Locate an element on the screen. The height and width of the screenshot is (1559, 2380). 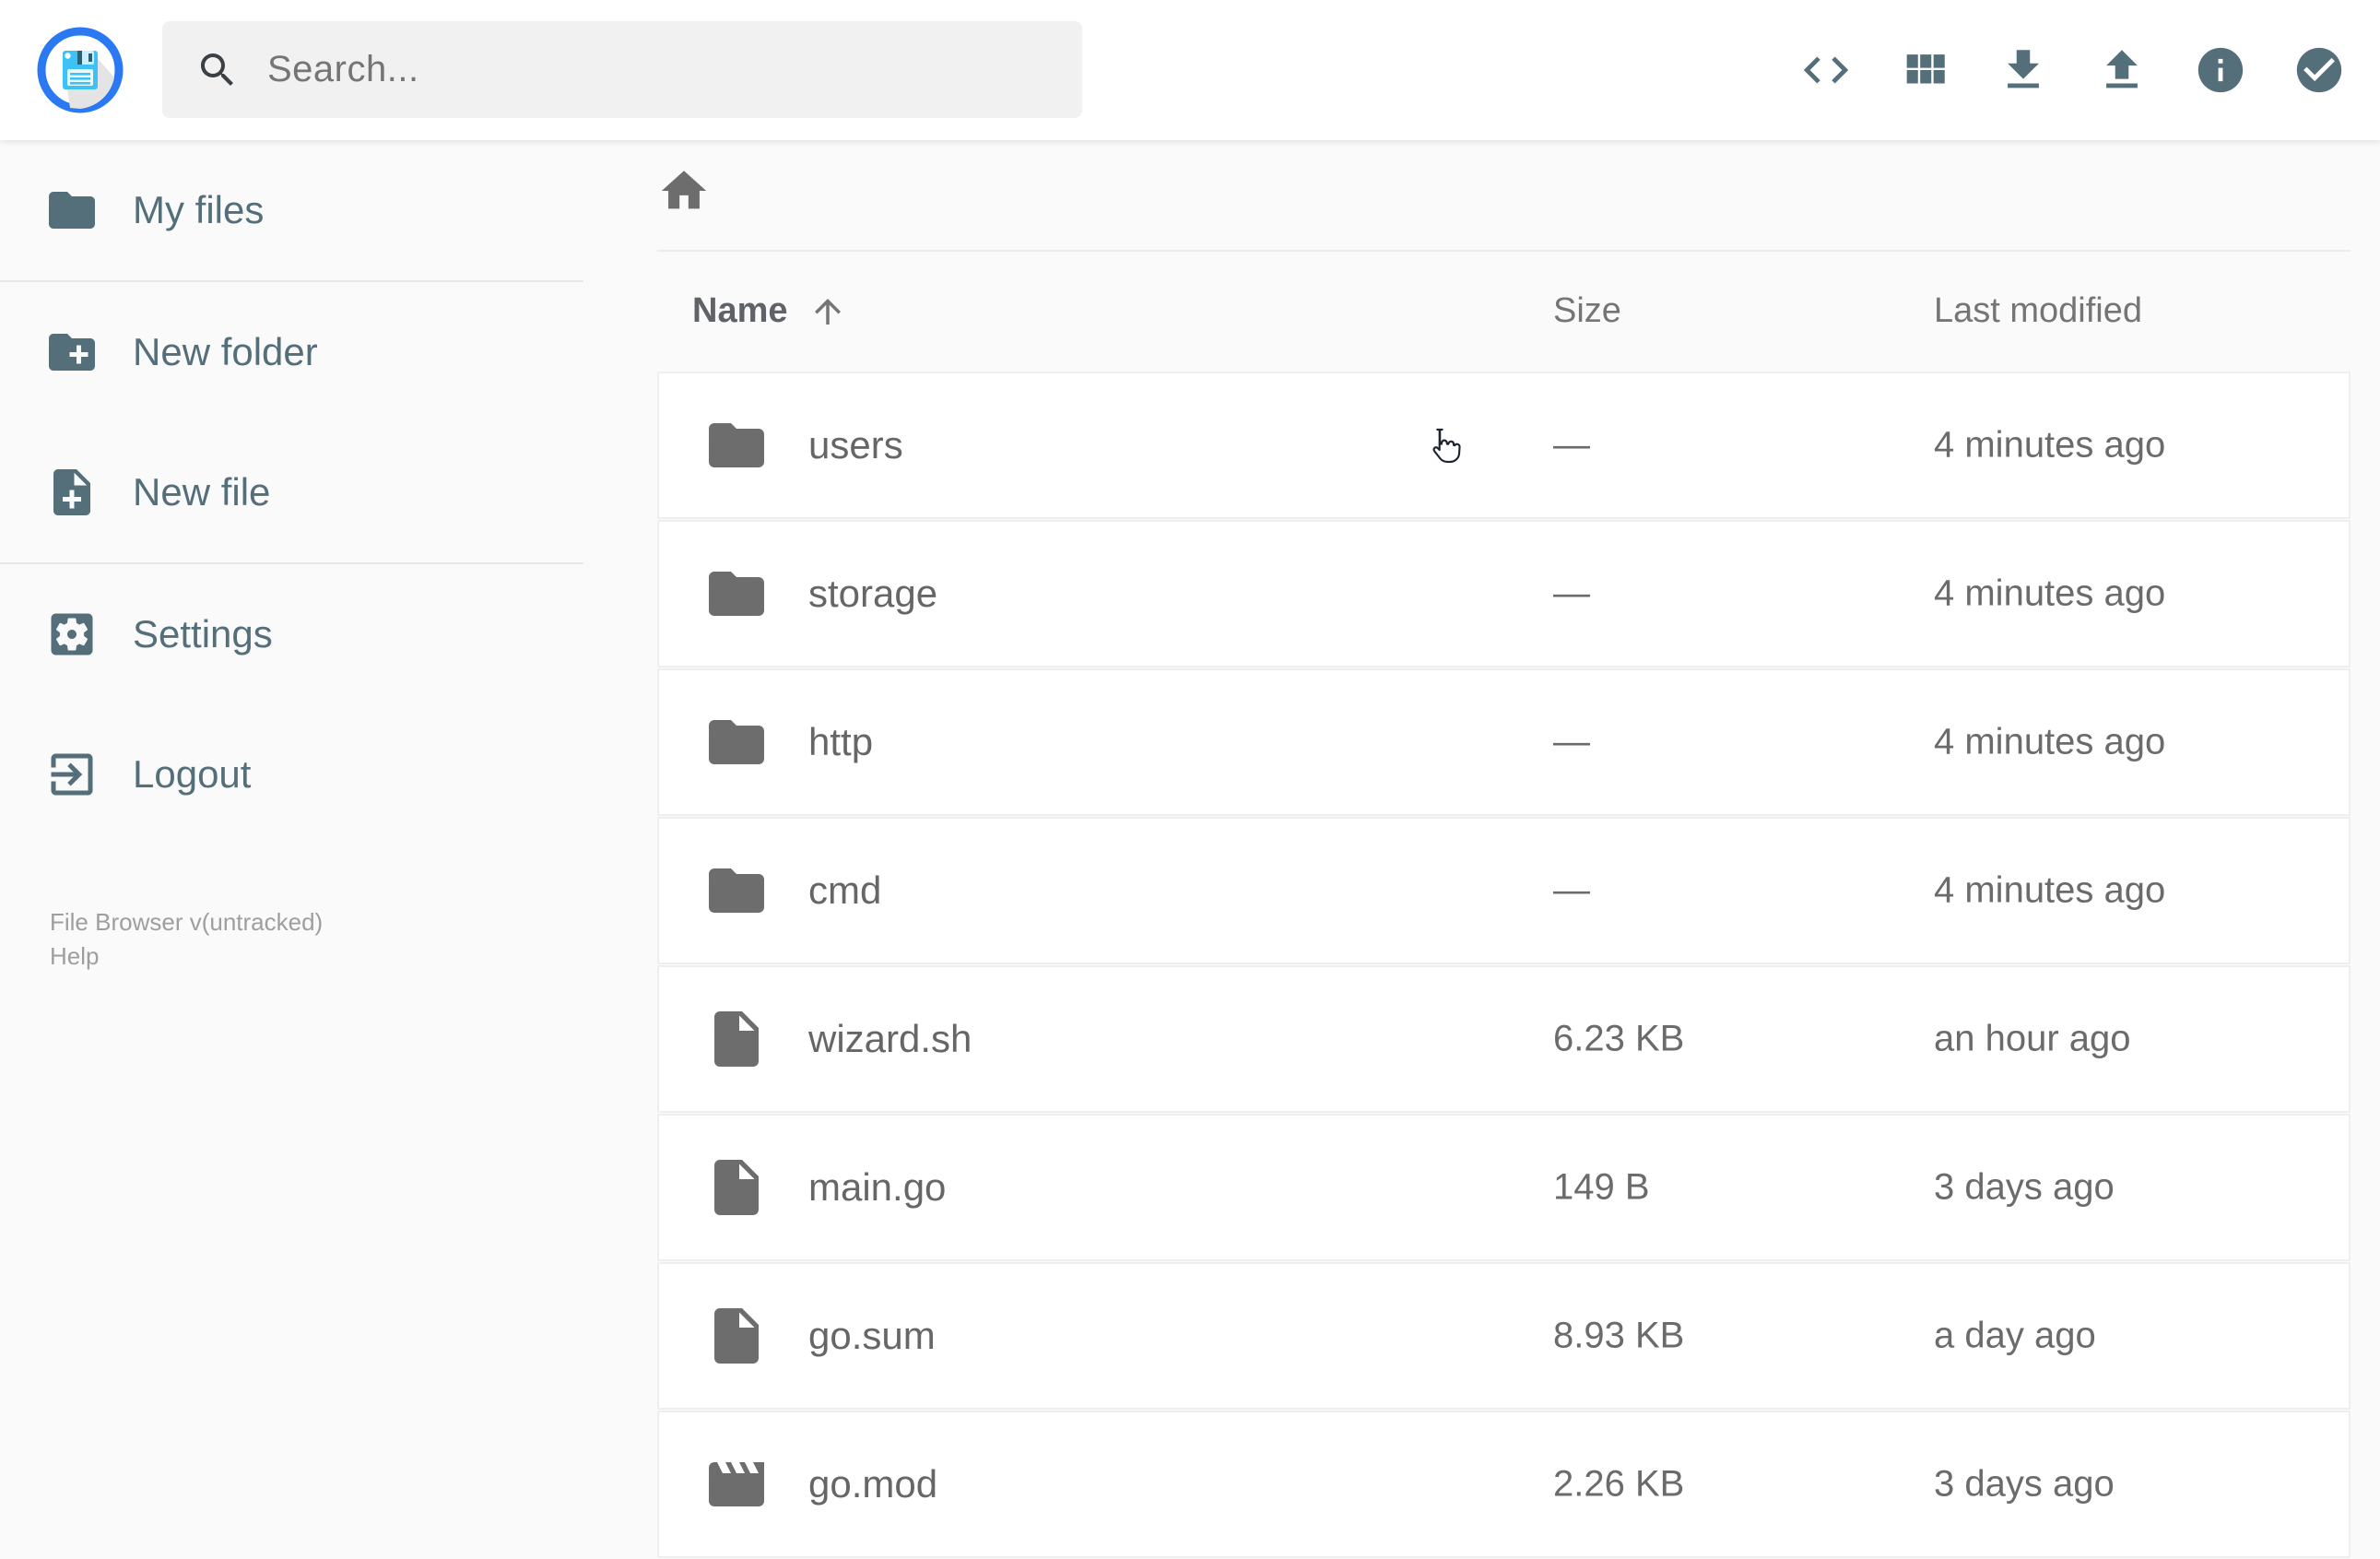
settings-icon is located at coordinates (72, 634).